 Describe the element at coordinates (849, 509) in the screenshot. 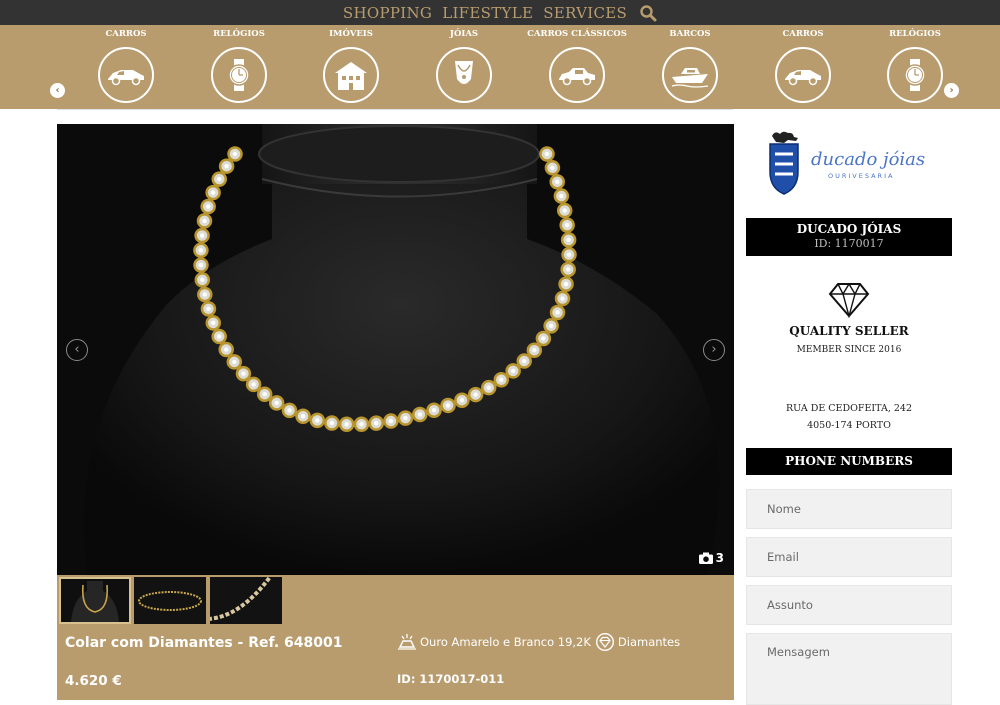

I see `name-field` at that location.